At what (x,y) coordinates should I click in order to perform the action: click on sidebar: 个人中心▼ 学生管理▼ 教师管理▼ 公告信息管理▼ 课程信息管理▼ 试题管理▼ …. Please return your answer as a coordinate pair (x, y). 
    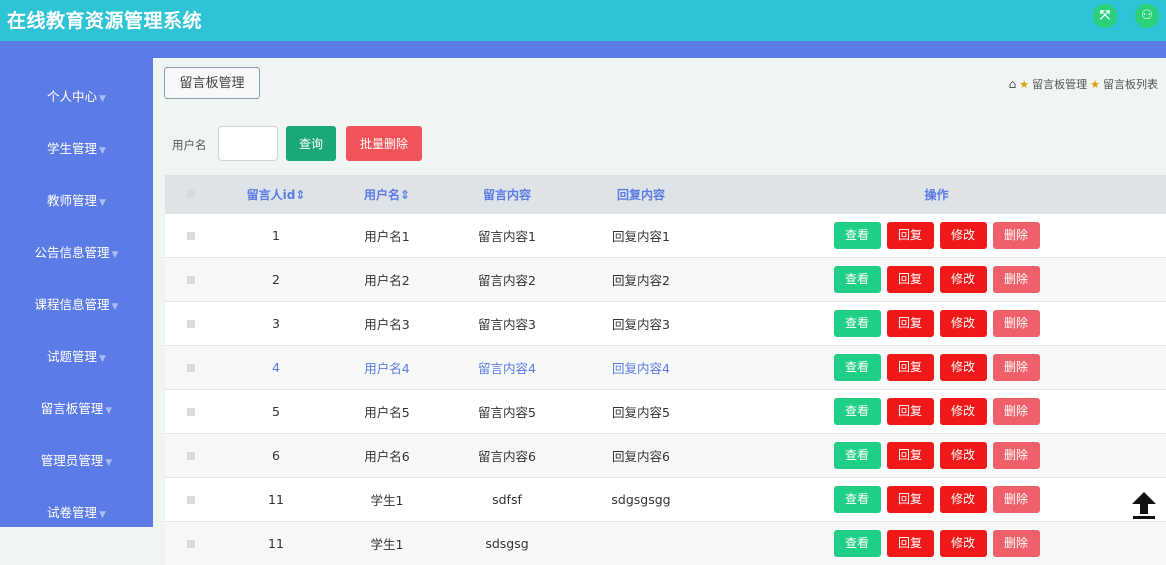
    Looking at the image, I should click on (76, 292).